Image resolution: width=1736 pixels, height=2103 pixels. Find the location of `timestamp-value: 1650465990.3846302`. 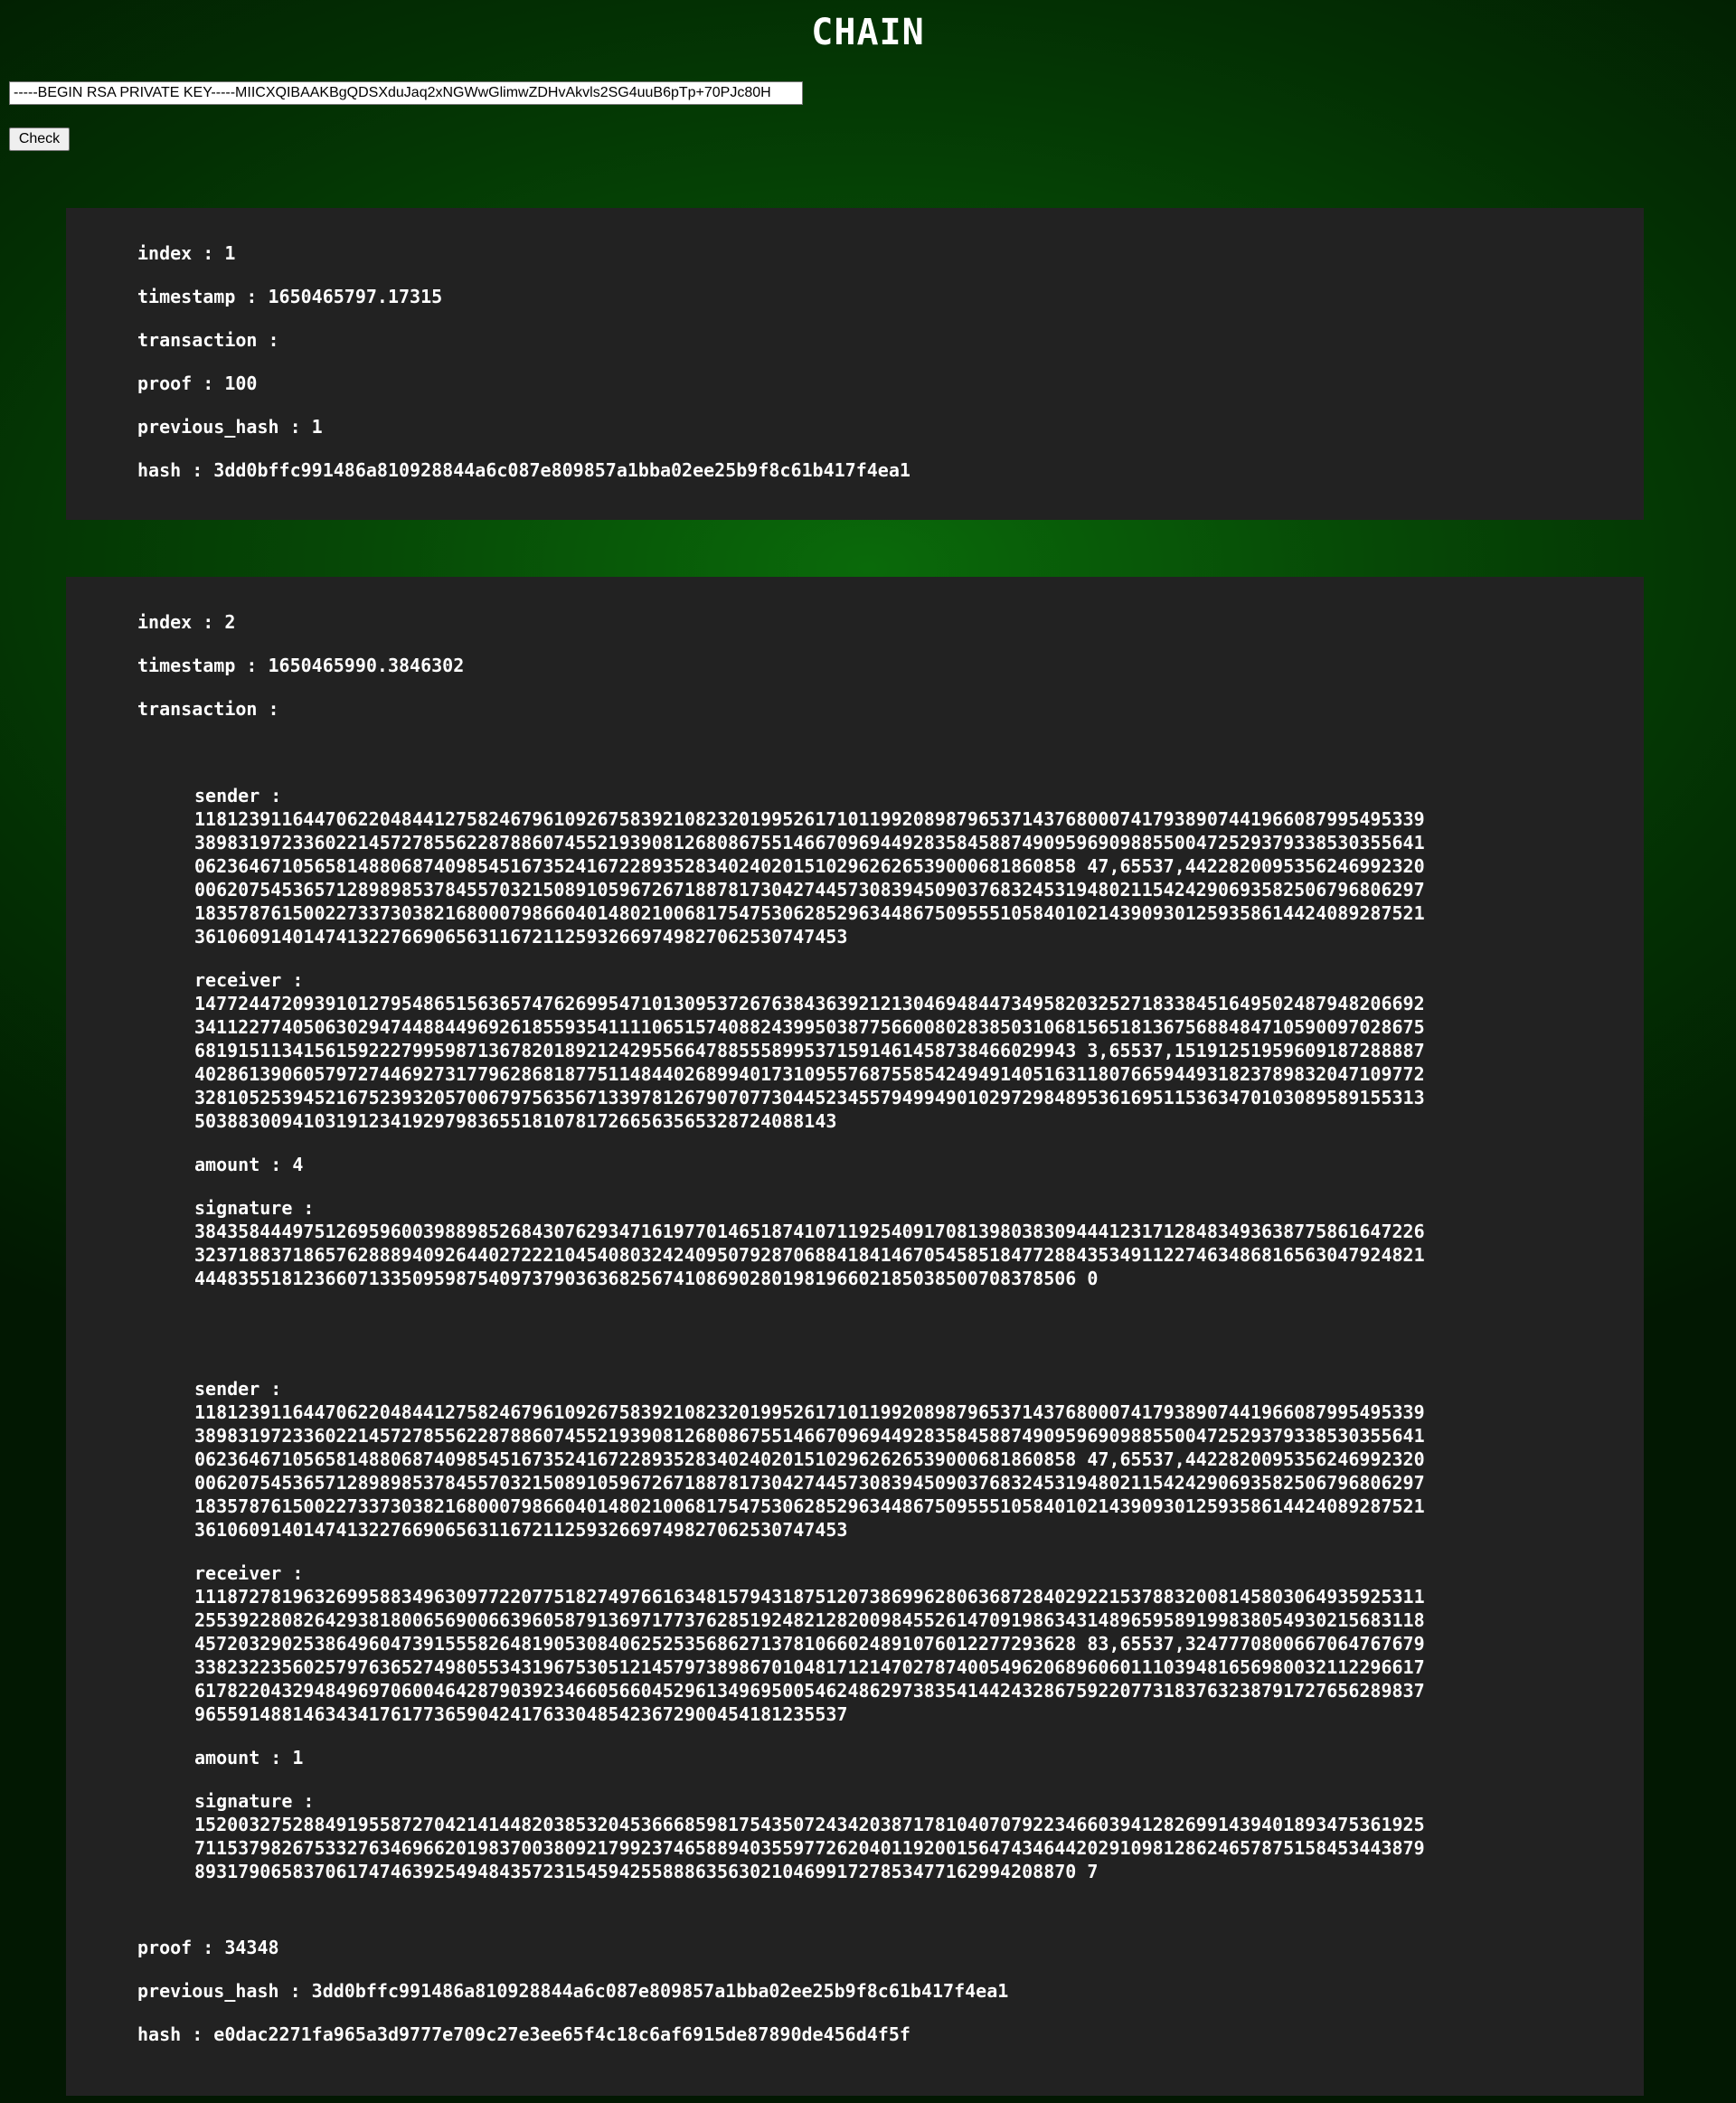

timestamp-value: 1650465990.3846302 is located at coordinates (366, 665).